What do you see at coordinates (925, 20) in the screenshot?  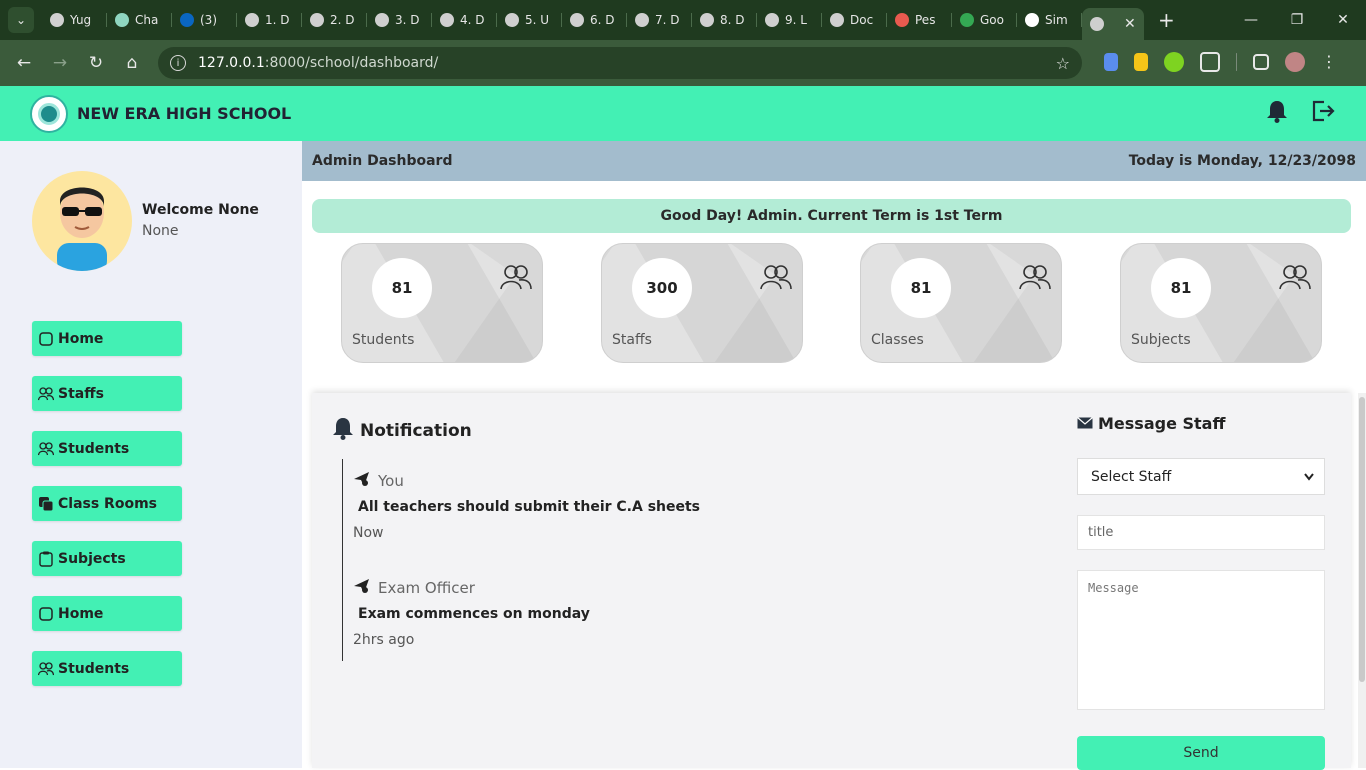 I see `tab-label: Pes` at bounding box center [925, 20].